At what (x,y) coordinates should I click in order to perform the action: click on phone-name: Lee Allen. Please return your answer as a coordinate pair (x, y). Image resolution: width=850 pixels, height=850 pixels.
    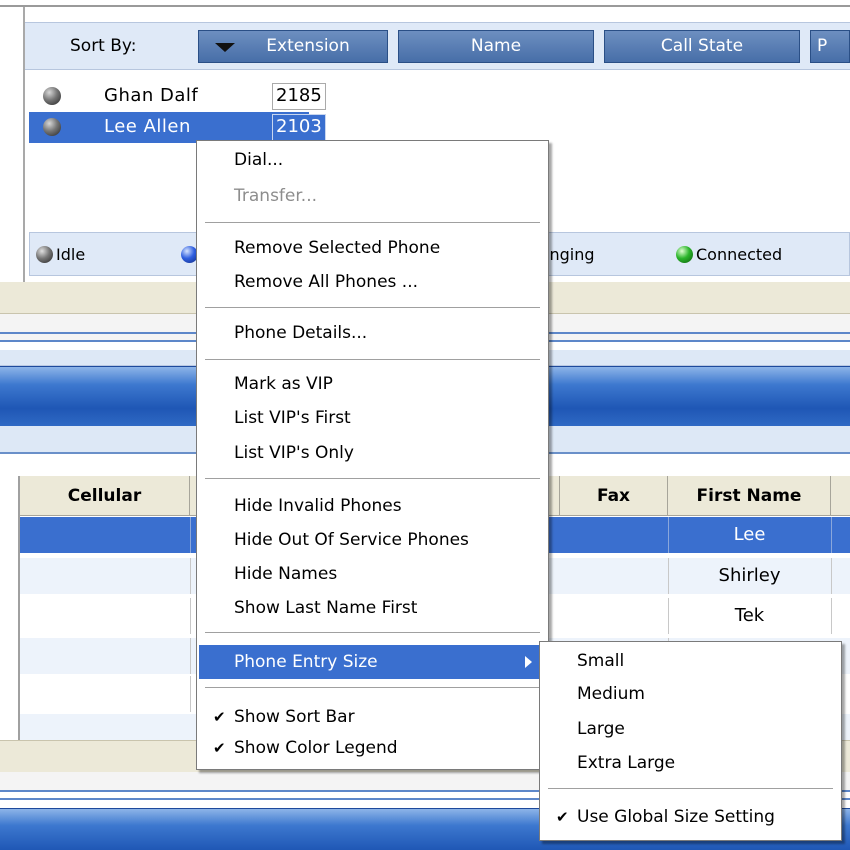
    Looking at the image, I should click on (147, 126).